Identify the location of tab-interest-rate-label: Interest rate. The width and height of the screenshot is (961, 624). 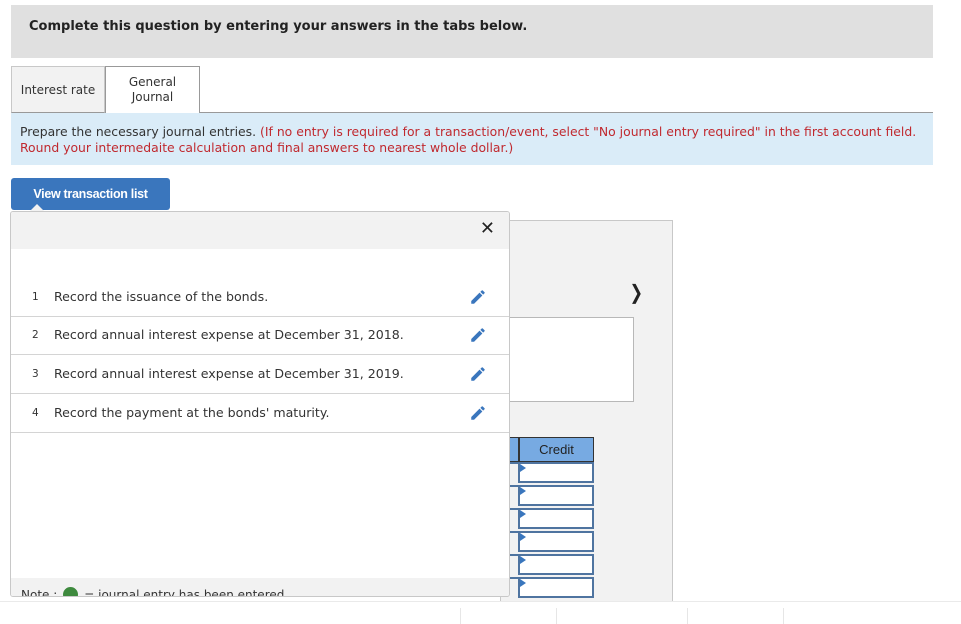
(58, 89).